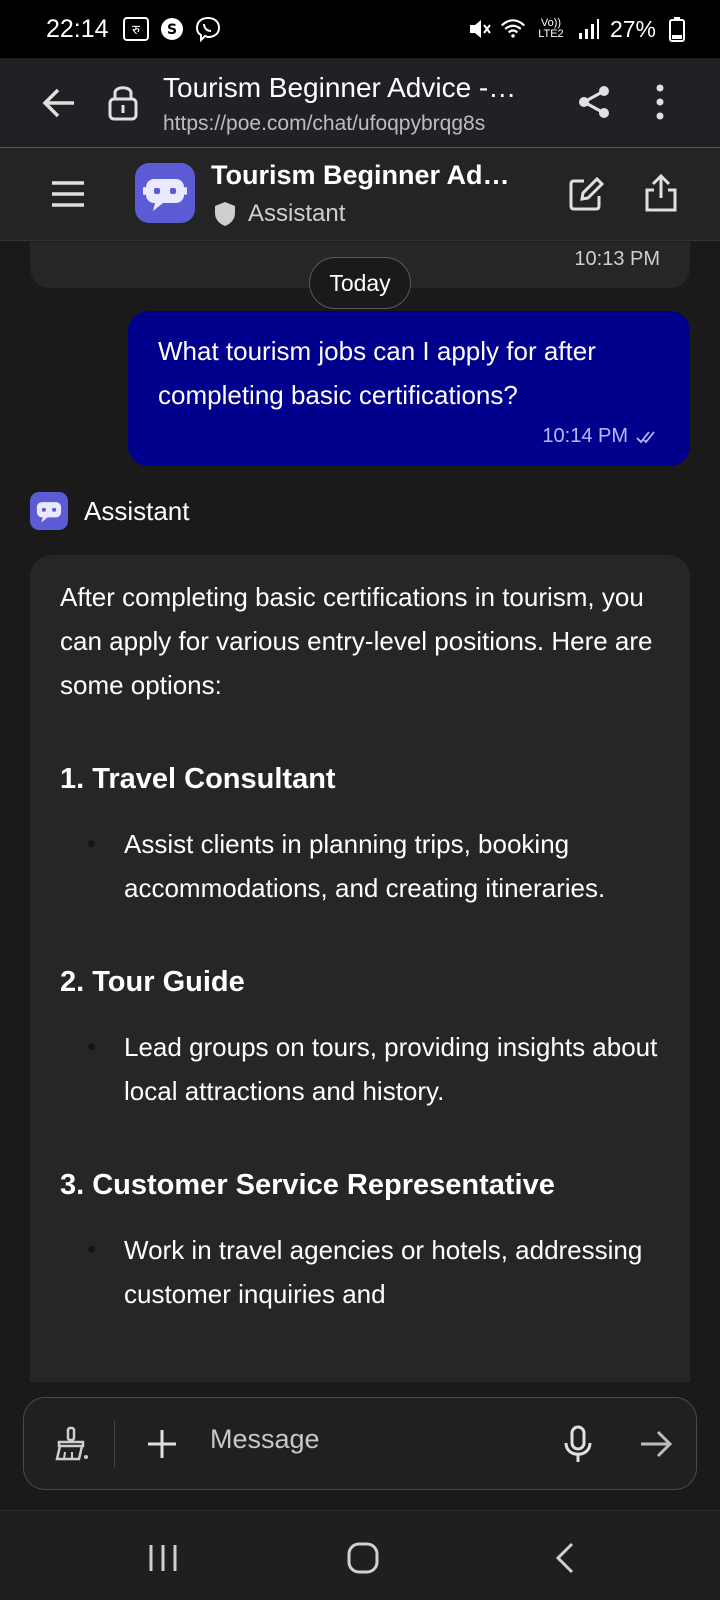 This screenshot has height=1600, width=720. I want to click on user-message-meta: 10:14 PM, so click(601, 436).